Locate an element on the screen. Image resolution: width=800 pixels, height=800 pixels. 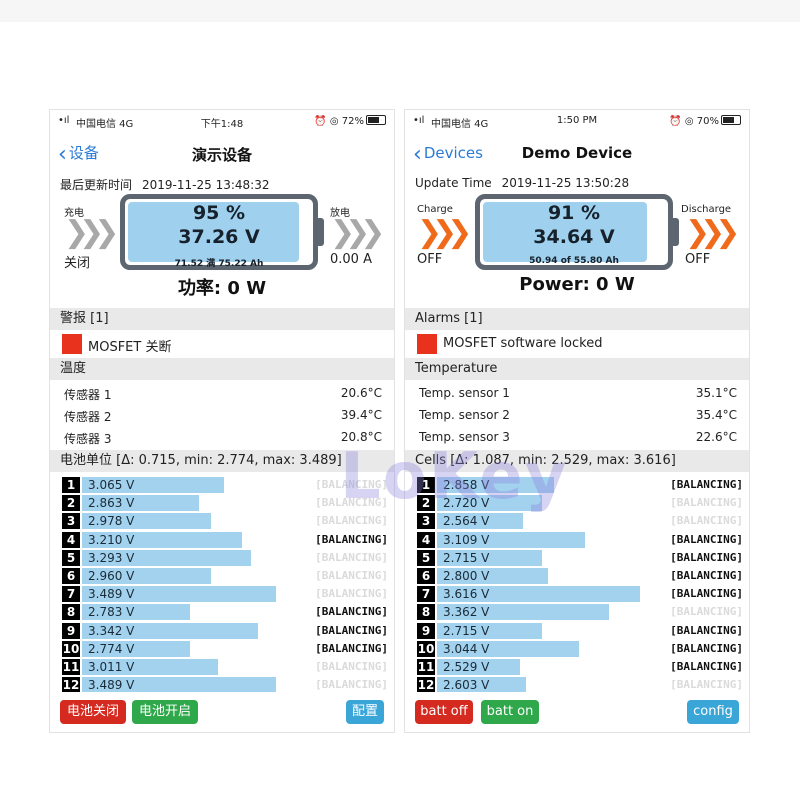
temp-name: 传感器 2 is located at coordinates (88, 417).